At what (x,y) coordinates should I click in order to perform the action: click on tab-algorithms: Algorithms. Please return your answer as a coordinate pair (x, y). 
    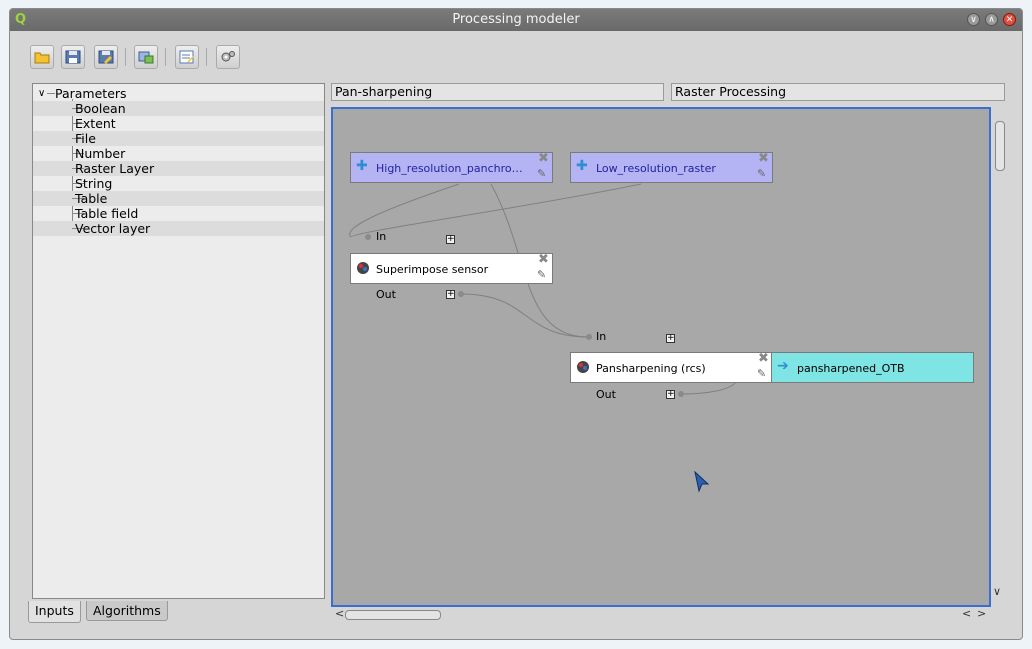
    Looking at the image, I should click on (127, 611).